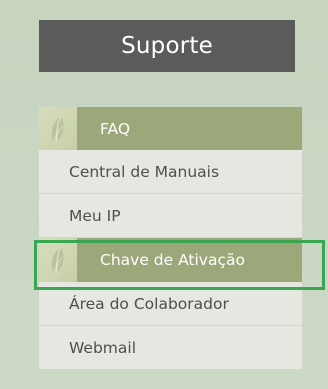 The image size is (328, 389). What do you see at coordinates (170, 128) in the screenshot?
I see `menu-item-faq: FAQ` at bounding box center [170, 128].